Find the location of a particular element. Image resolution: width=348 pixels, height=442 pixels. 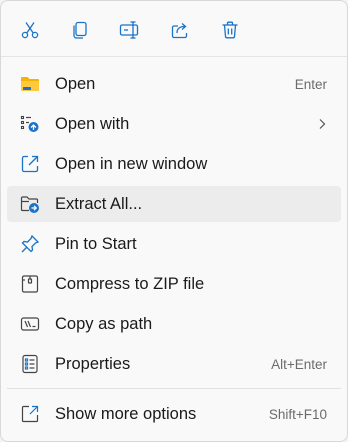

open-with-icon is located at coordinates (30, 124).